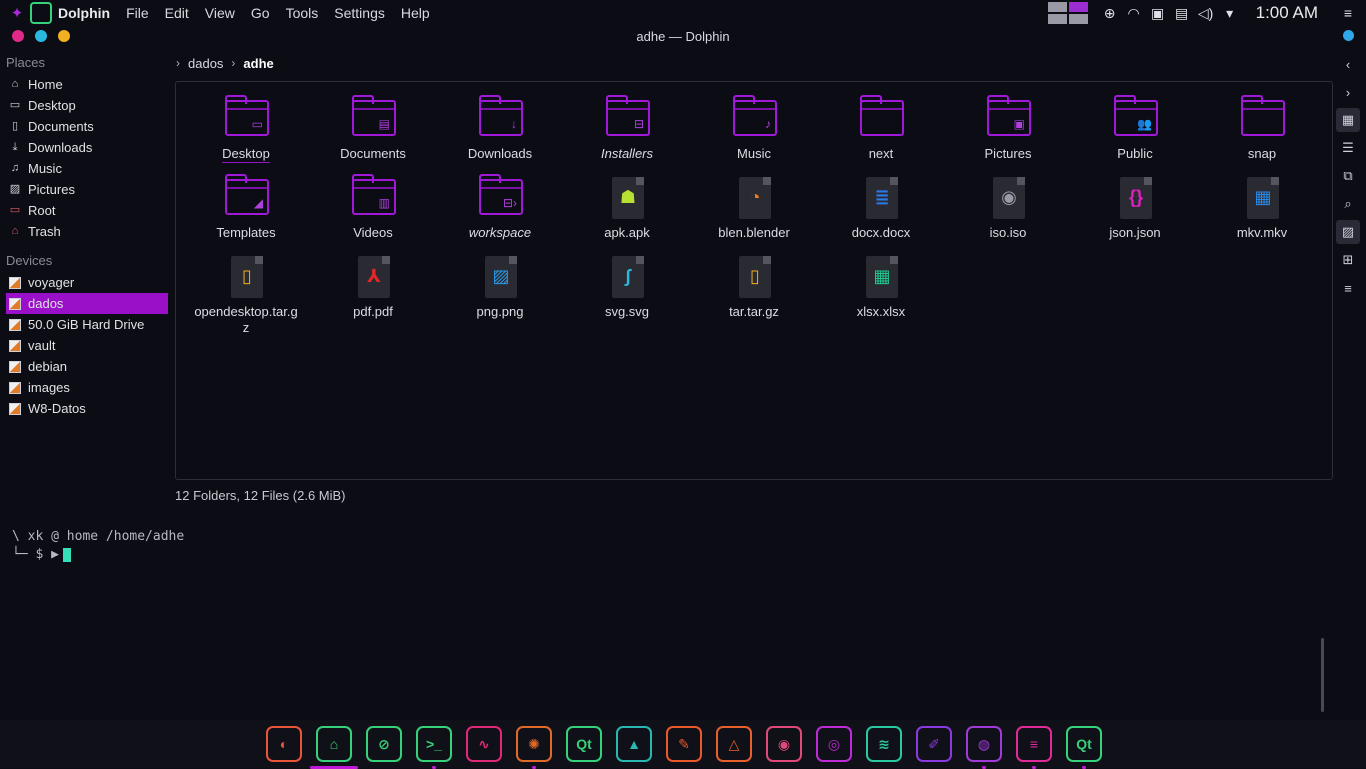 The height and width of the screenshot is (769, 1366). Describe the element at coordinates (1348, 288) in the screenshot. I see `menu-icon: ≡` at that location.